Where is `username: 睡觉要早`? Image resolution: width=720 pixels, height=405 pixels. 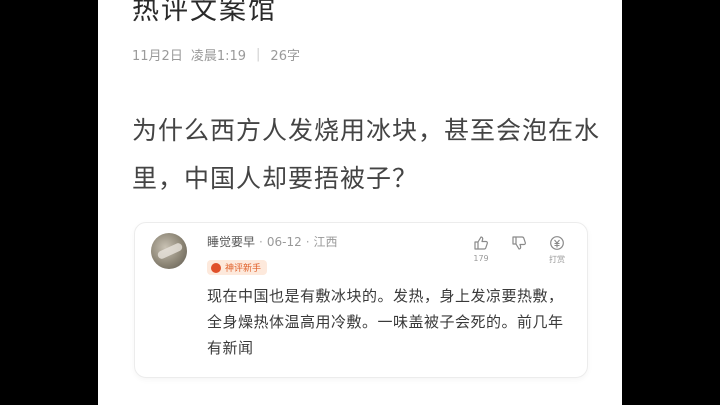
username: 睡觉要早 is located at coordinates (231, 241).